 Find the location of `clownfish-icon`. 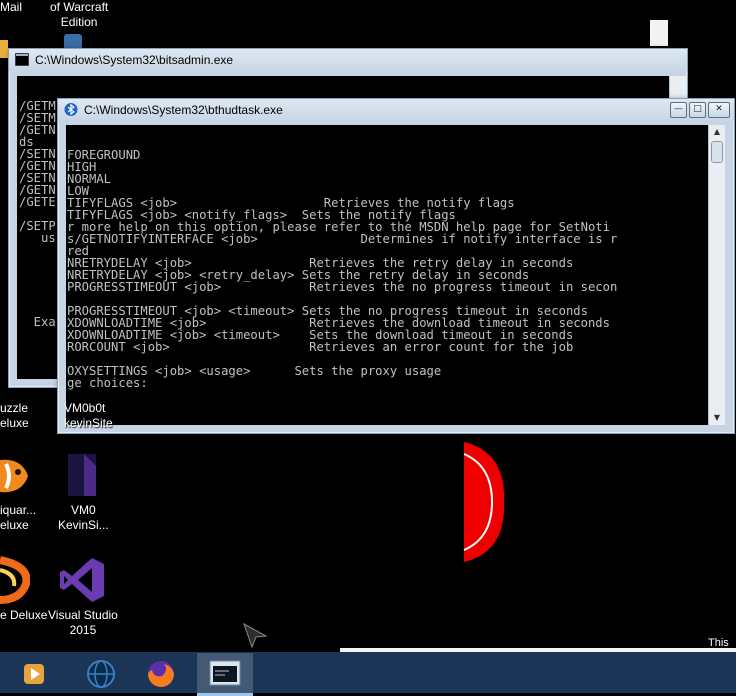

clownfish-icon is located at coordinates (16, 476).